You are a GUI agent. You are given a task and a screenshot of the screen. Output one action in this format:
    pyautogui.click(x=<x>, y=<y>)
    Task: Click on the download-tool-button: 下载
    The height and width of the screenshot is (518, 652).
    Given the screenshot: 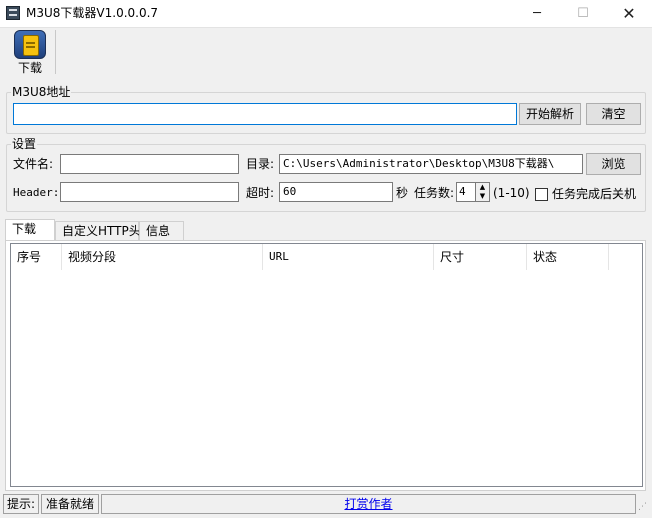 What is the action you would take?
    pyautogui.click(x=30, y=52)
    